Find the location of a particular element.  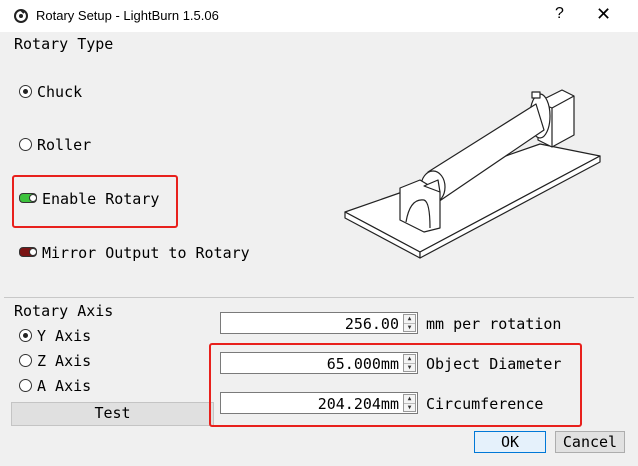

rotary-axis-label: Rotary Axis is located at coordinates (64, 311).